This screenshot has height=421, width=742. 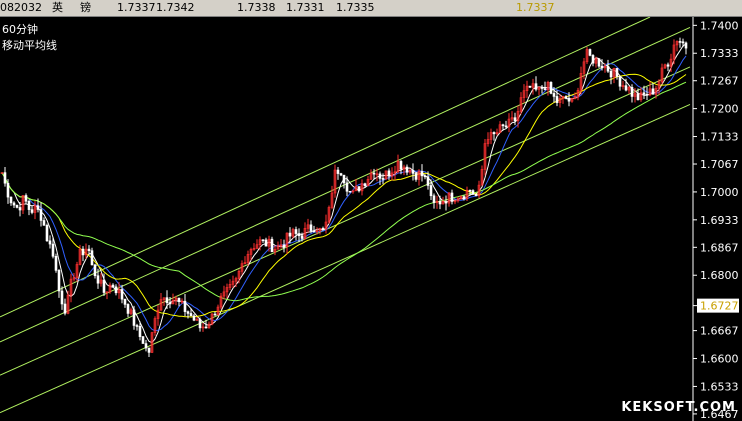 What do you see at coordinates (175, 7) in the screenshot?
I see `quote-price-2: 1.7342` at bounding box center [175, 7].